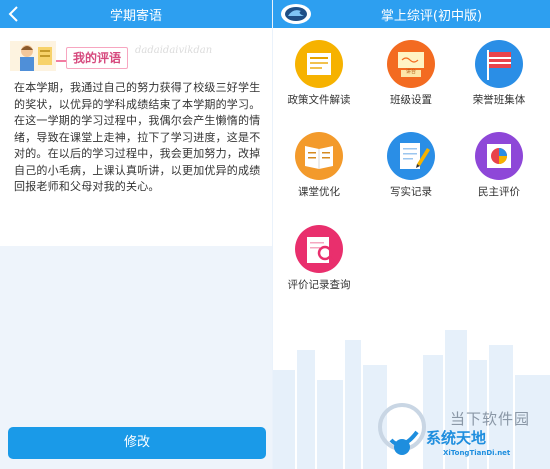 This screenshot has height=469, width=550. Describe the element at coordinates (319, 285) in the screenshot. I see `menu-item-label: 评价记录查询` at that location.